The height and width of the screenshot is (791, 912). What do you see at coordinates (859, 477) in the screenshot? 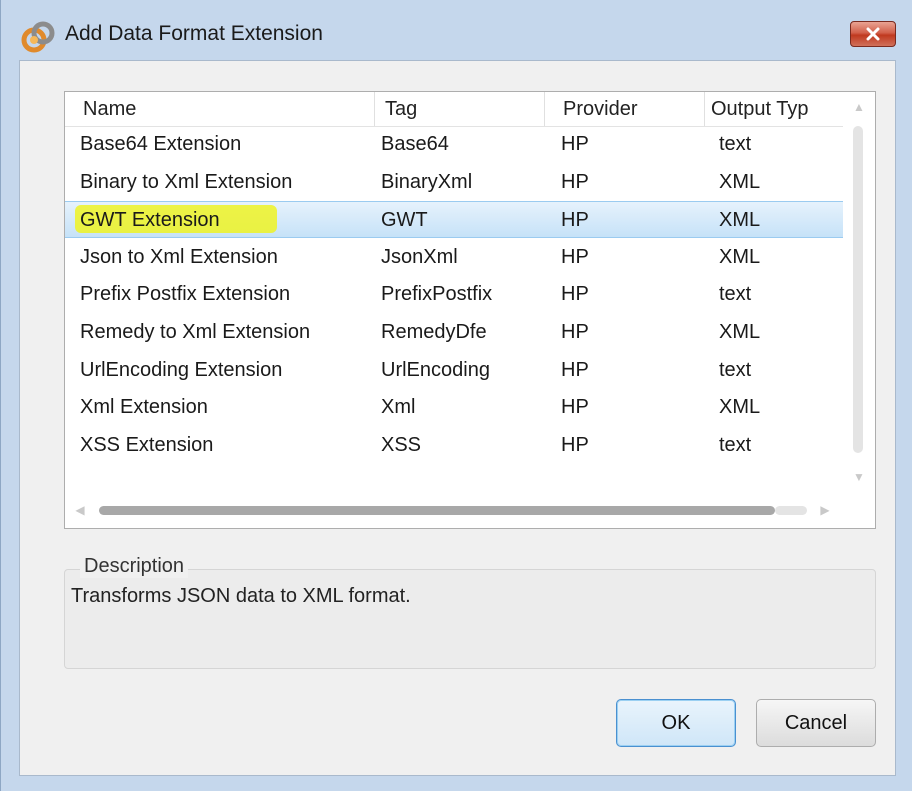
I see `scroll-down-icon: ▼` at bounding box center [859, 477].